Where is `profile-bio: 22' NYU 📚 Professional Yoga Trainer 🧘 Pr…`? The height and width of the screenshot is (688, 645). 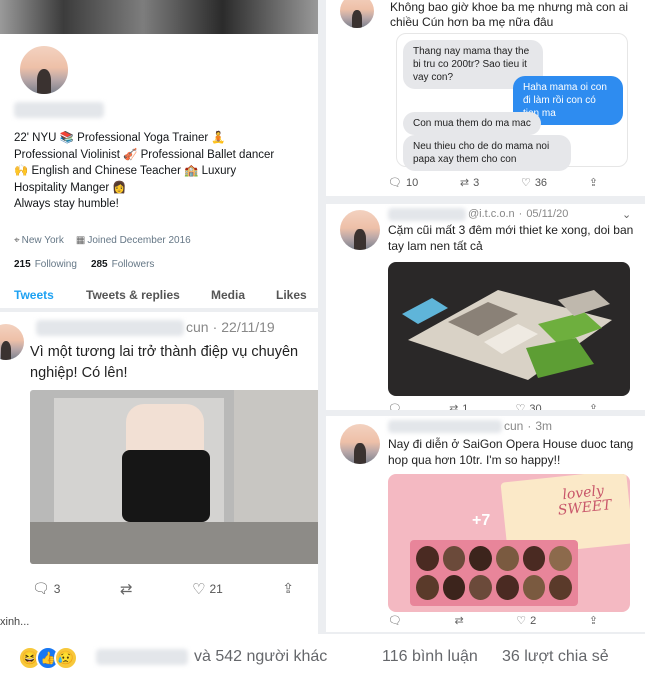 profile-bio: 22' NYU 📚 Professional Yoga Trainer 🧘 Pr… is located at coordinates (164, 171).